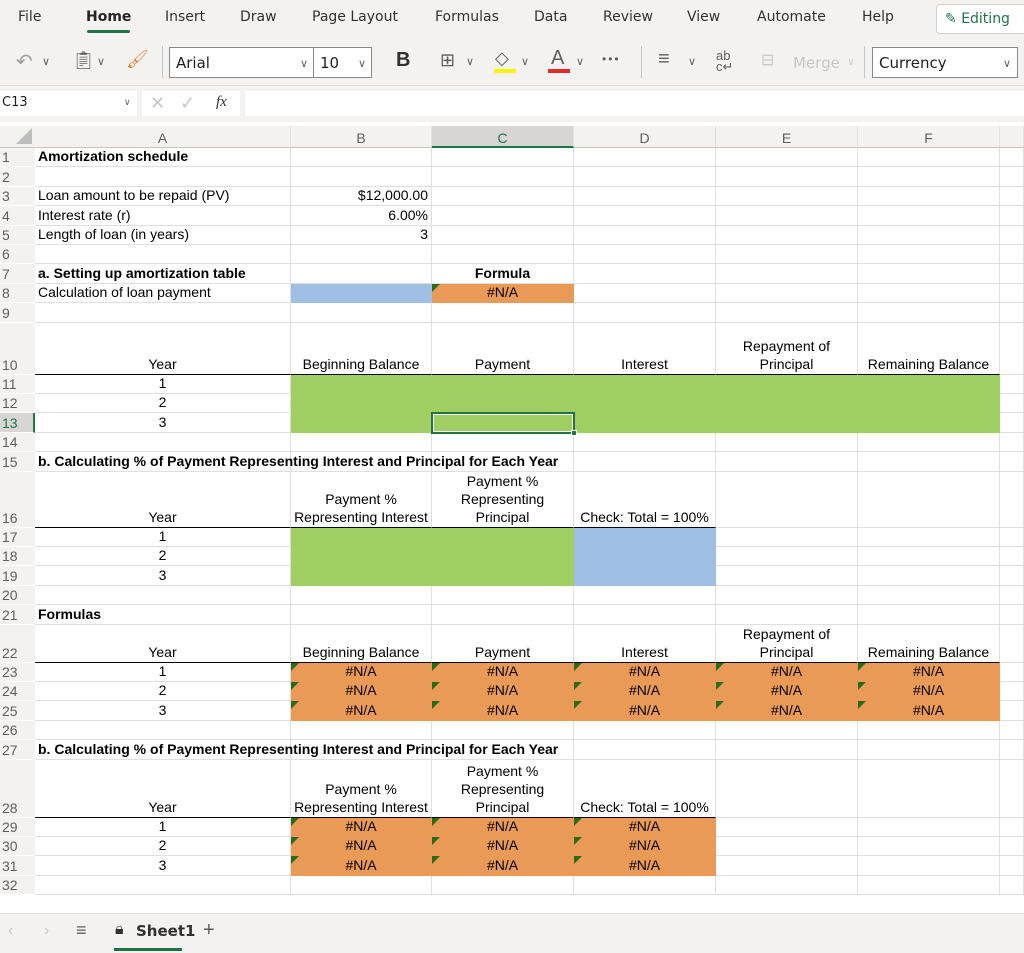  I want to click on column-header-g, so click(1012, 137).